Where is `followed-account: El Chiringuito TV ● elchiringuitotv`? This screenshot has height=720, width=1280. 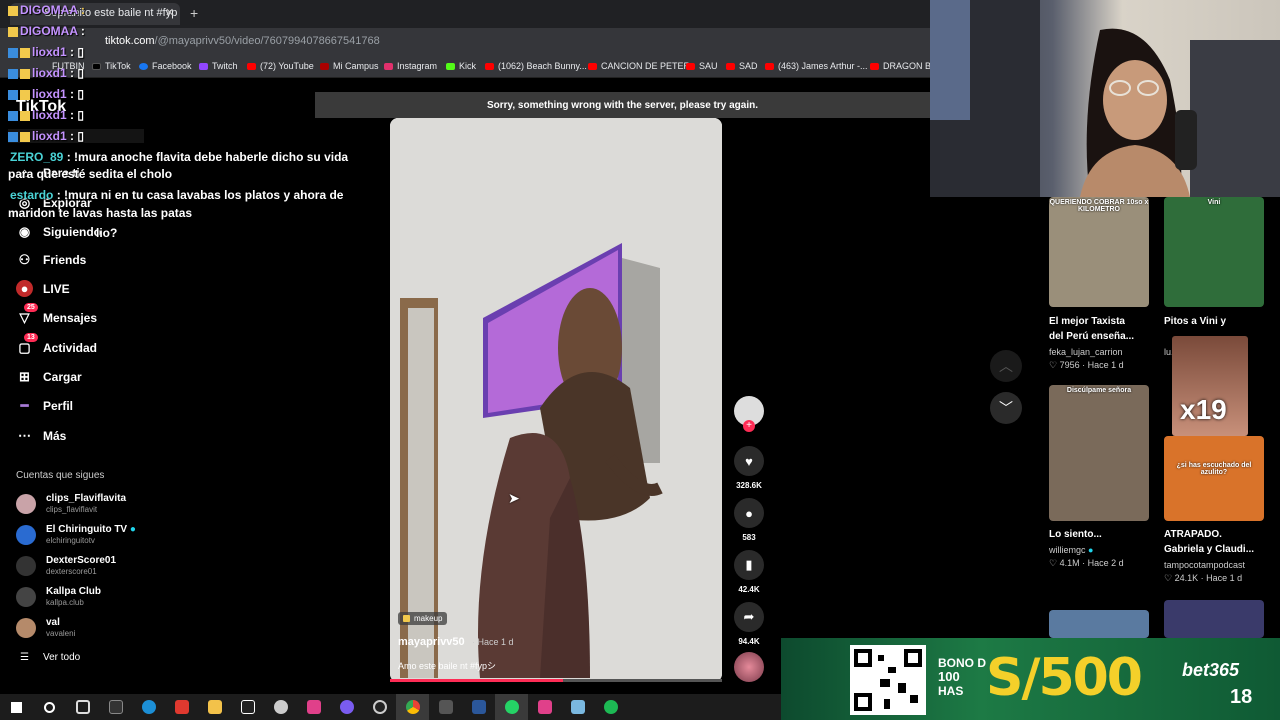
followed-account: El Chiringuito TV ● elchiringuitotv is located at coordinates (76, 535).